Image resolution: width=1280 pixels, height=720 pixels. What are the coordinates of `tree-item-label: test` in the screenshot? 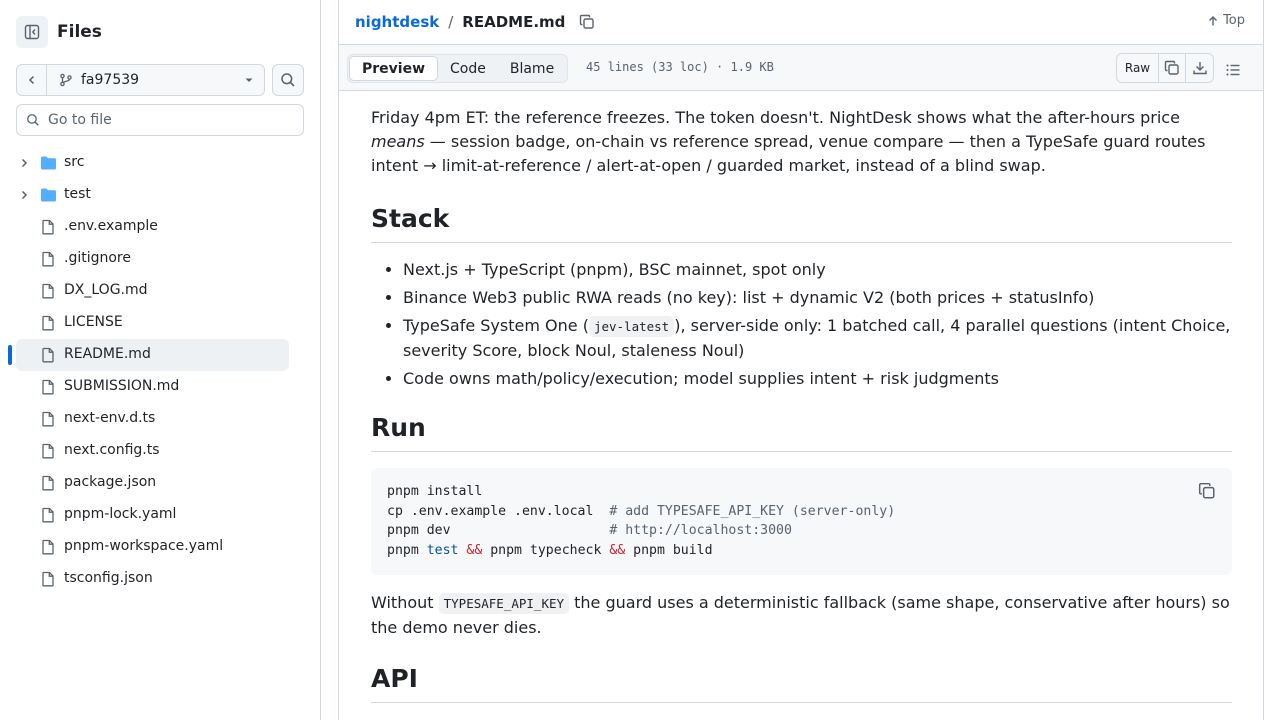 It's located at (77, 194).